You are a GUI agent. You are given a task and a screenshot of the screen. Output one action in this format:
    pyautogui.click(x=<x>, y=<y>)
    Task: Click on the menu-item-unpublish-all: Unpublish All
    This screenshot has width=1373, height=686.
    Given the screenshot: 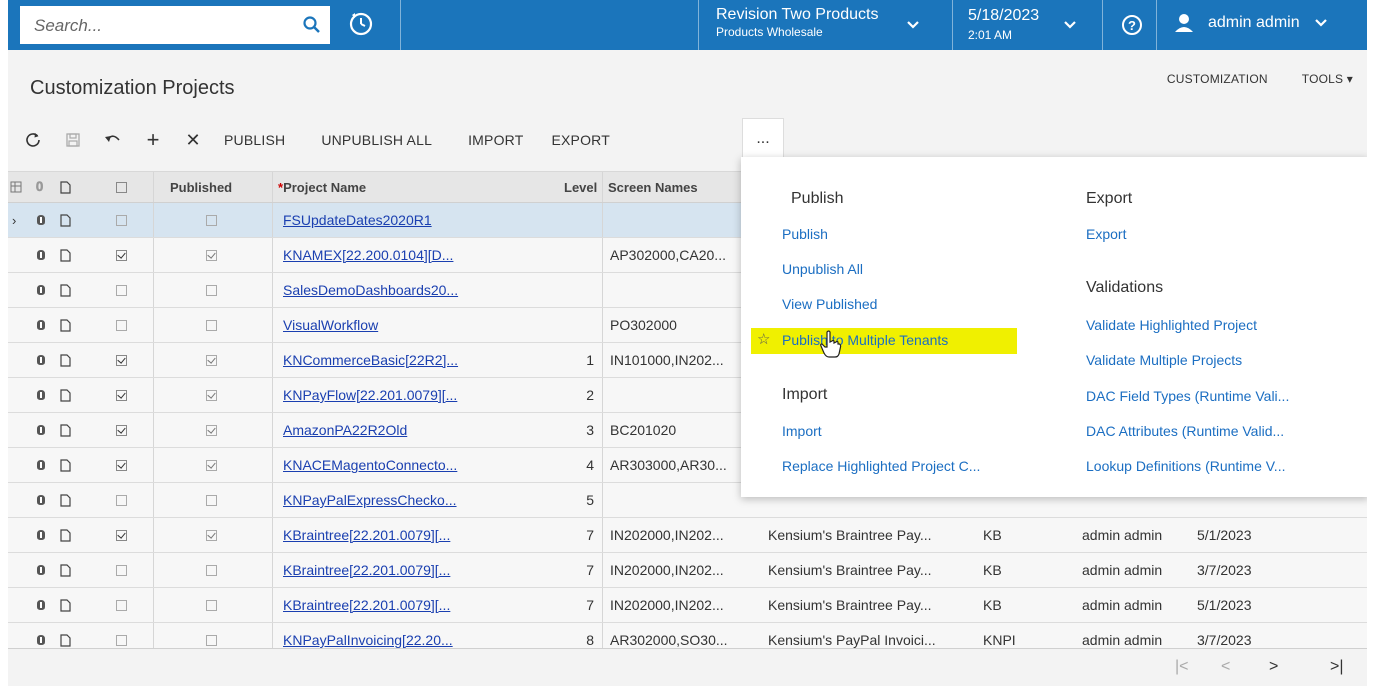 What is the action you would take?
    pyautogui.click(x=822, y=269)
    